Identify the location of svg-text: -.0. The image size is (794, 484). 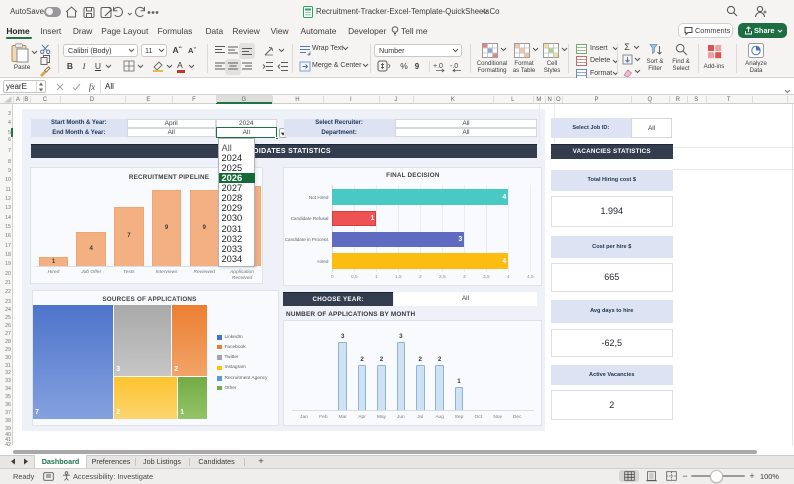
(454, 66).